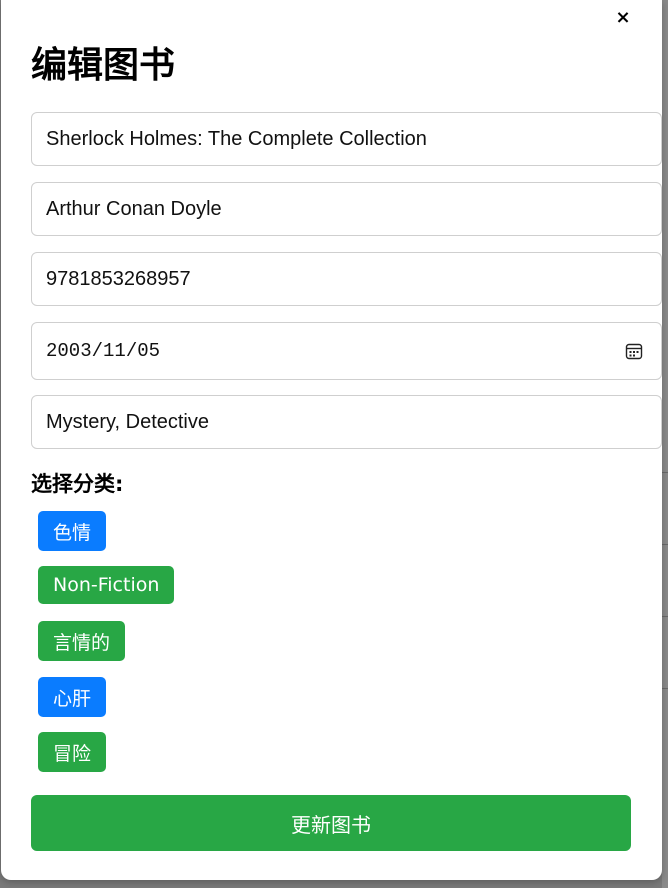 This screenshot has width=668, height=888. Describe the element at coordinates (346, 422) in the screenshot. I see `genre-input: Mystery, Detective` at that location.